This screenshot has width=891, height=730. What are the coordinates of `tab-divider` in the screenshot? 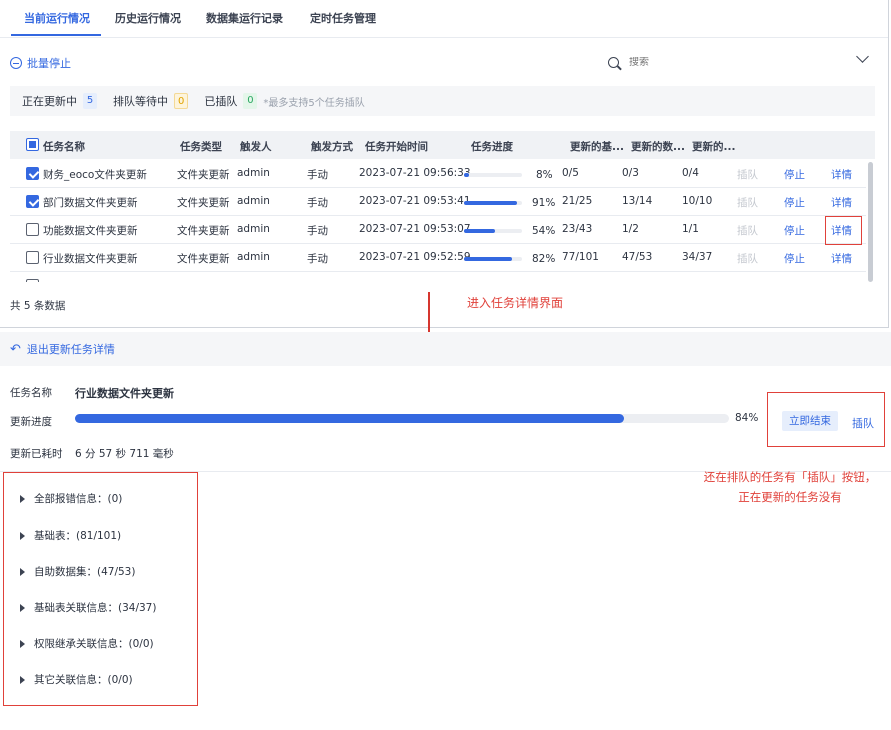 It's located at (444, 37).